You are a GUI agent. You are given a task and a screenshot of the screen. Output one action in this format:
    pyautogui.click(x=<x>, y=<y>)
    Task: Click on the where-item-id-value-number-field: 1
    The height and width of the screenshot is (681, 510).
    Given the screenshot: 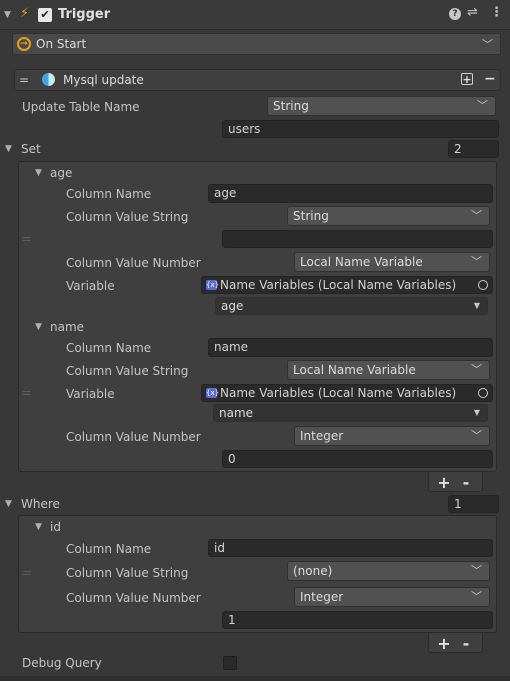 What is the action you would take?
    pyautogui.click(x=357, y=620)
    